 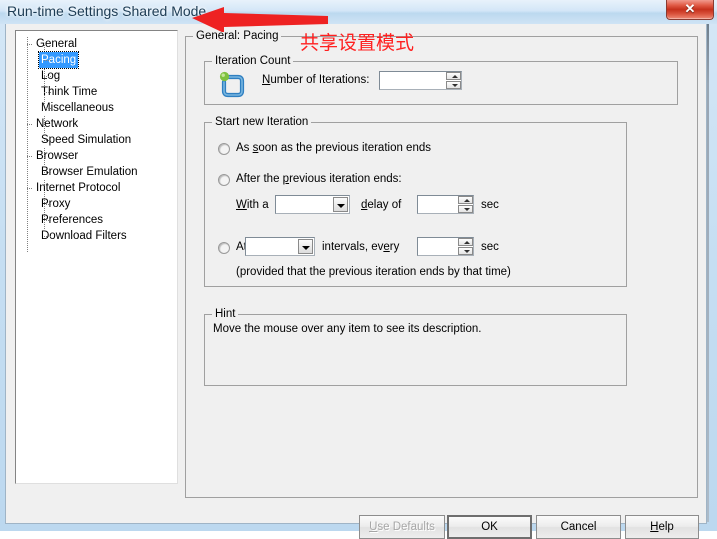 What do you see at coordinates (262, 122) in the screenshot?
I see `start-new-iteration-title: Start new Iteration` at bounding box center [262, 122].